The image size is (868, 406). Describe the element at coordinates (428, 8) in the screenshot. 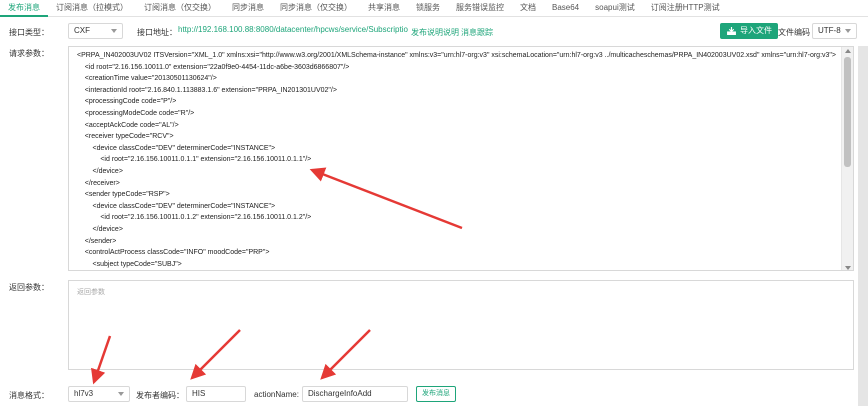

I see `tab-6: 锁服务` at that location.